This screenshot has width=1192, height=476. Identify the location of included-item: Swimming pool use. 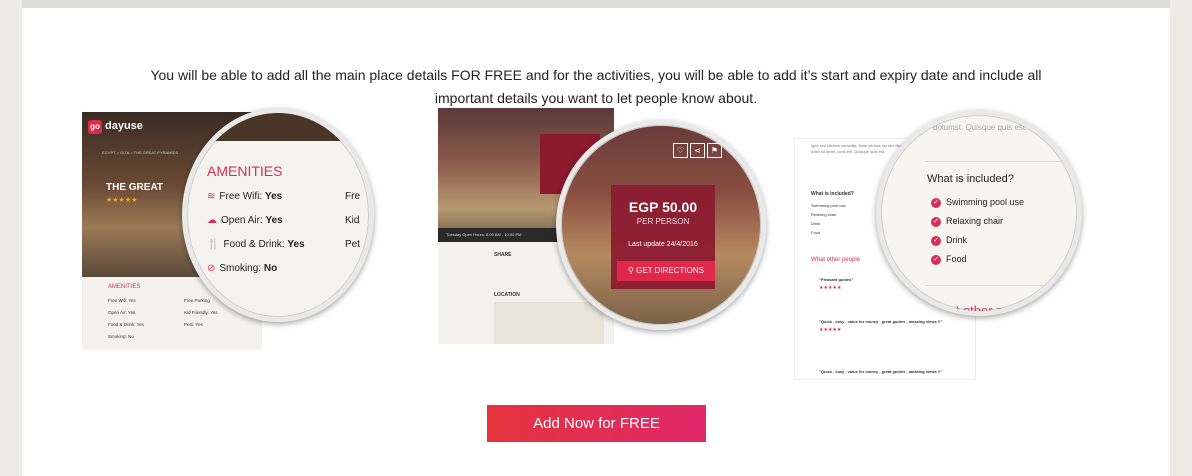
(828, 205).